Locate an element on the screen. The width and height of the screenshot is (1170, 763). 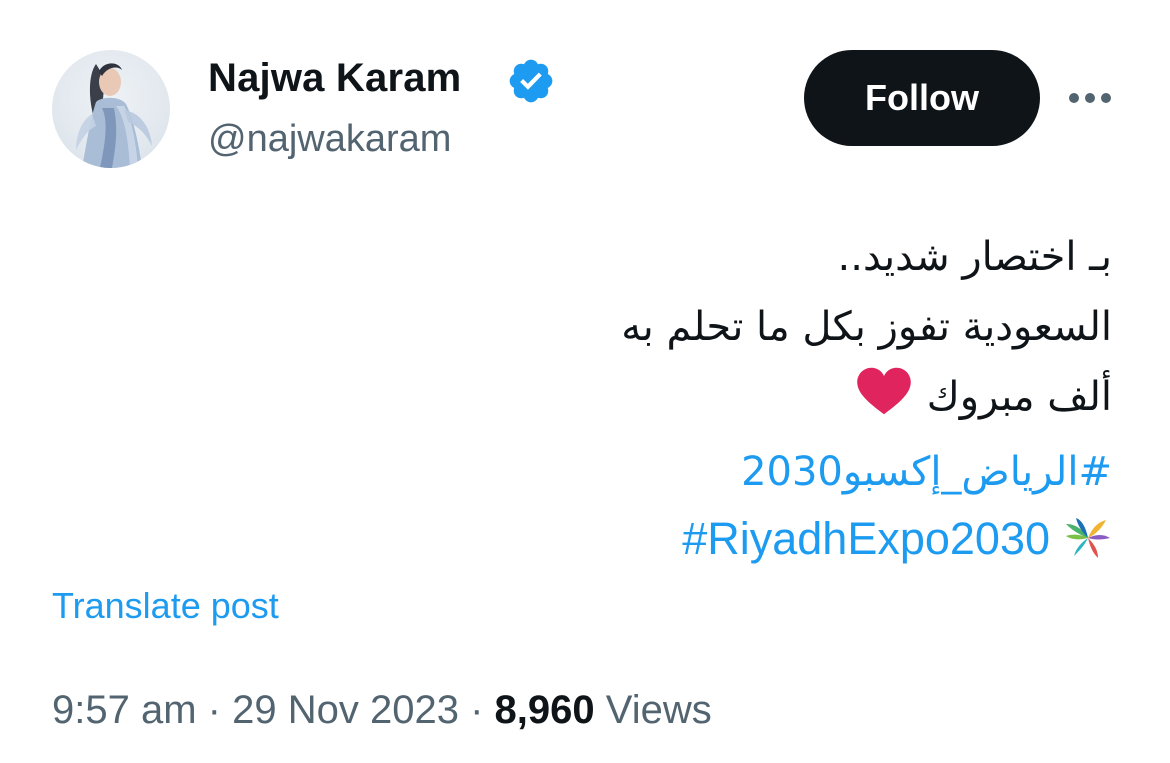
red-heart-icon is located at coordinates (884, 402).